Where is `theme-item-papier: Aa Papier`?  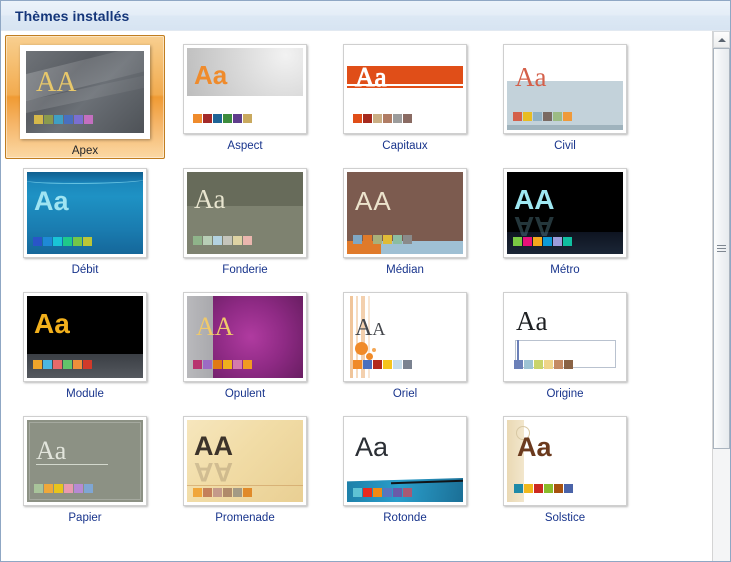
theme-item-papier: Aa Papier is located at coordinates (85, 469).